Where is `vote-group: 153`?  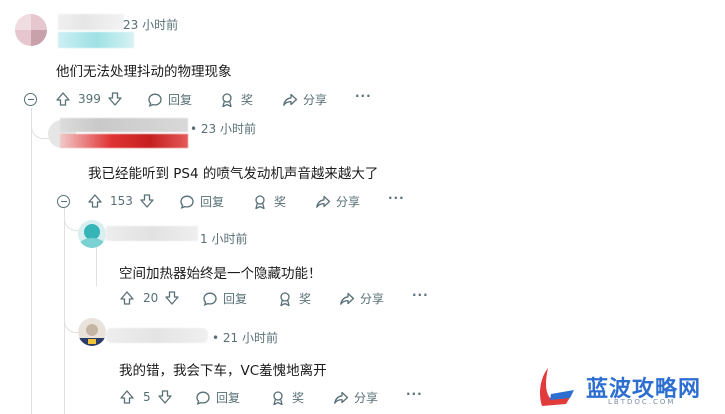 vote-group: 153 is located at coordinates (121, 201).